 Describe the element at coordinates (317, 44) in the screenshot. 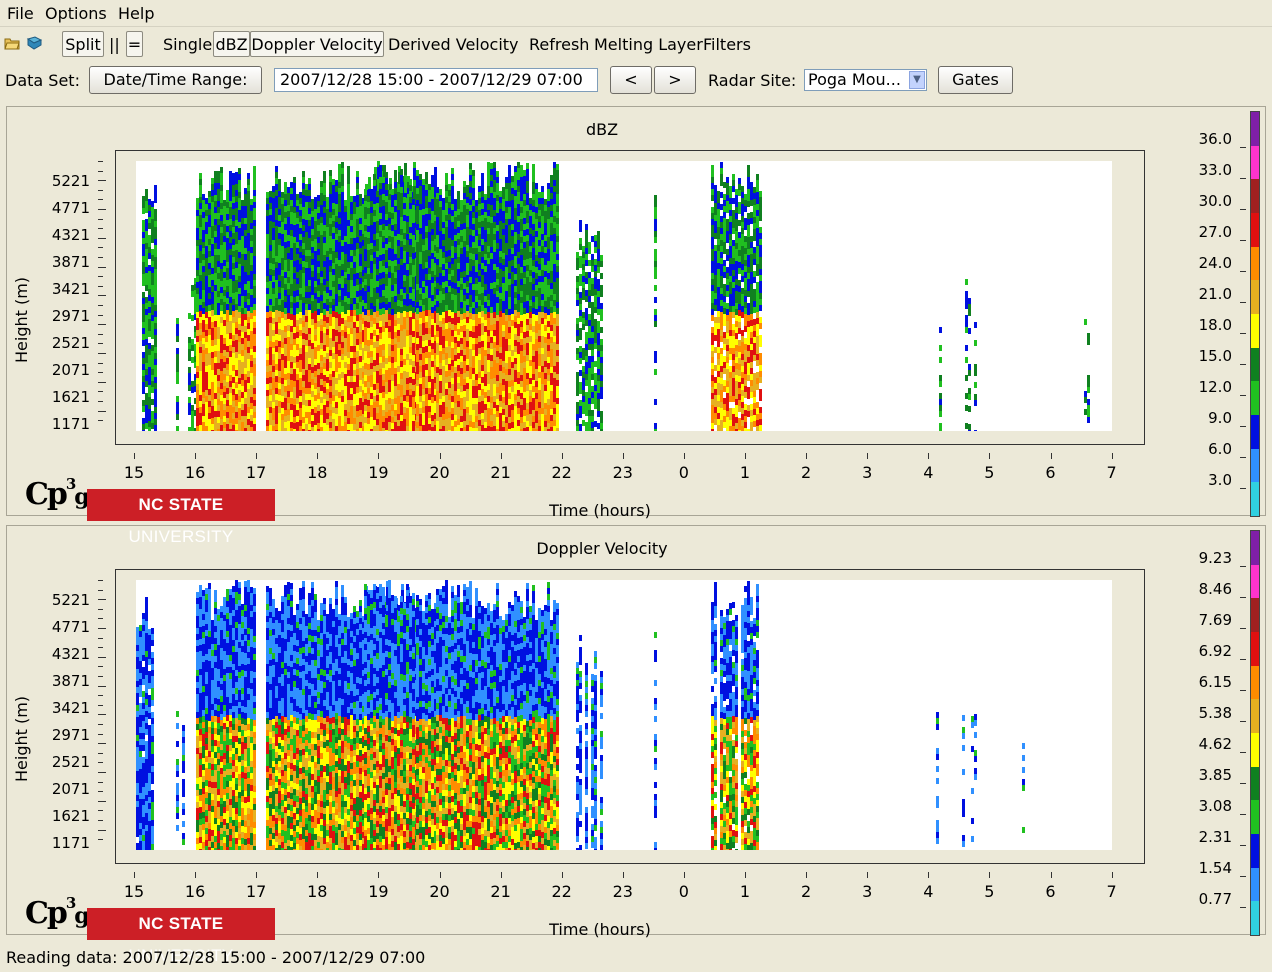

I see `doppler-velocity-toggle: Doppler Velocity` at that location.